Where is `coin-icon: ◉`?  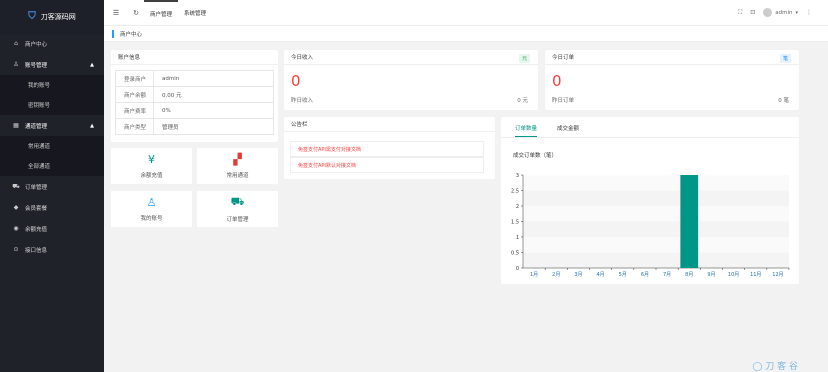
coin-icon: ◉ is located at coordinates (16, 228).